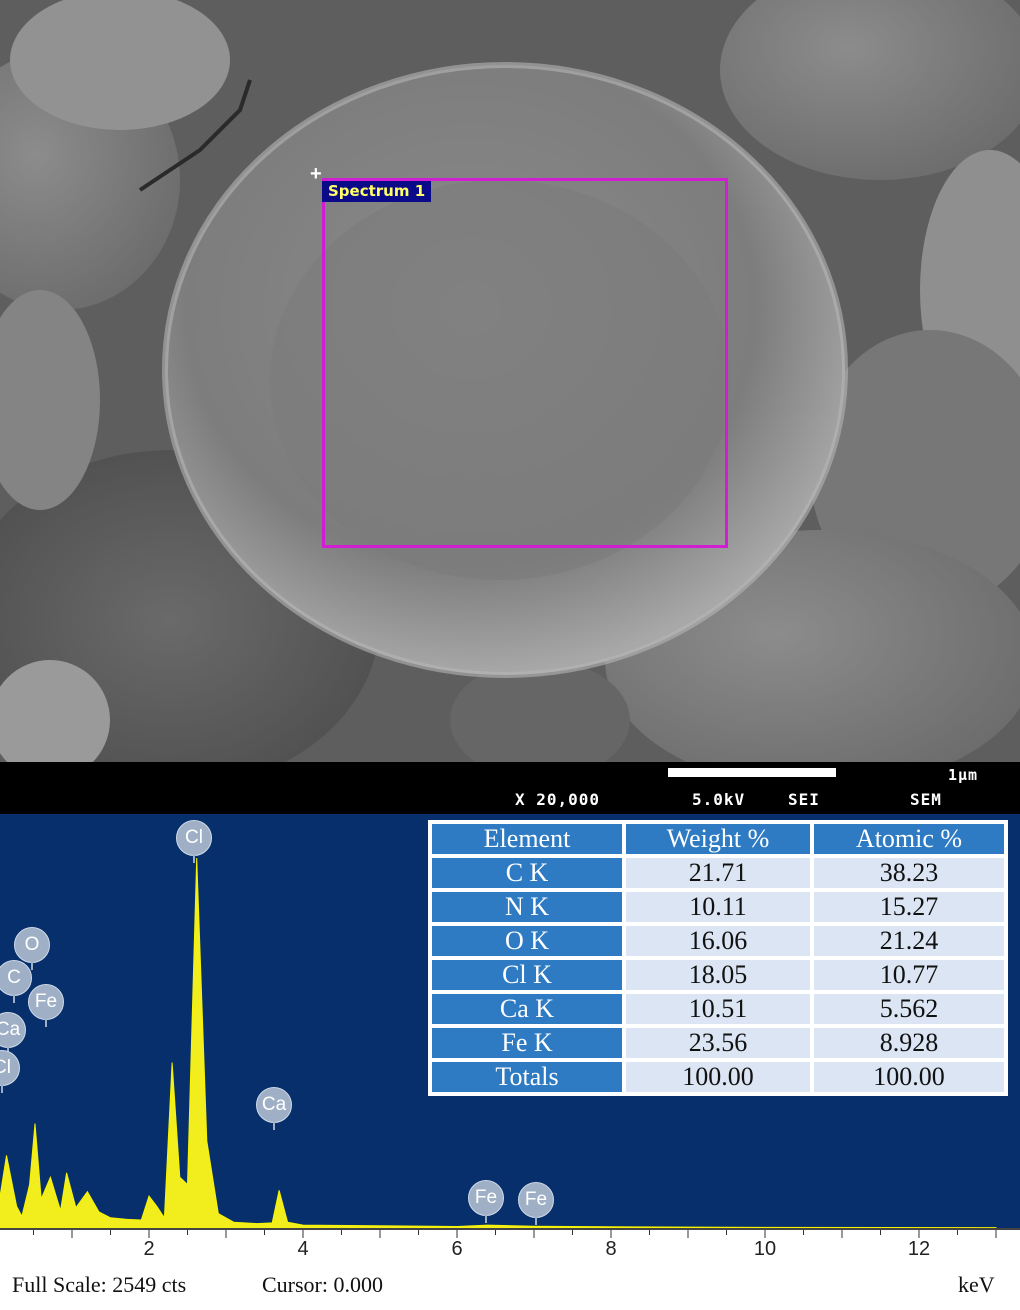 Image resolution: width=1020 pixels, height=1310 pixels. I want to click on roi-crosshair-icon: +, so click(316, 174).